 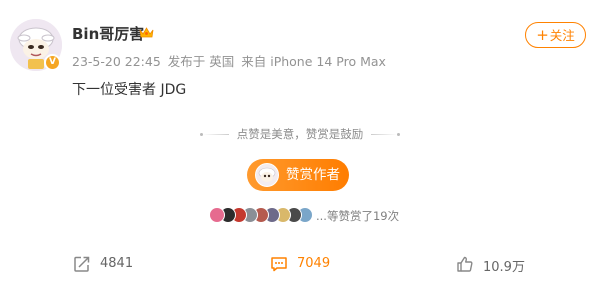 I want to click on reward-author-button: 赞赏作者, so click(x=298, y=175).